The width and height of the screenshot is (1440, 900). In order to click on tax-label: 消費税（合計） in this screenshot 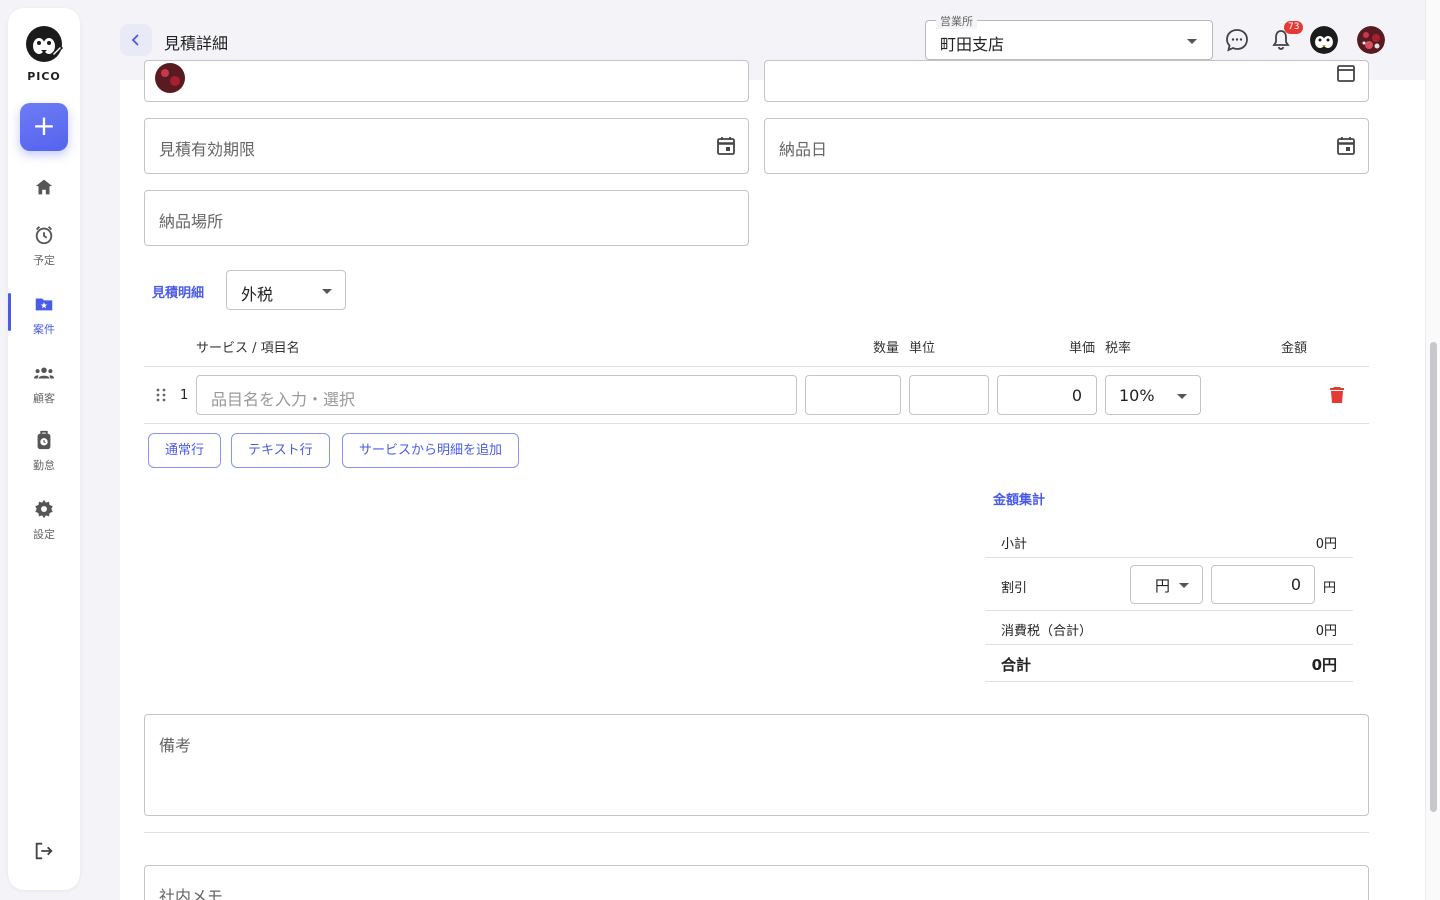, I will do `click(1047, 631)`.